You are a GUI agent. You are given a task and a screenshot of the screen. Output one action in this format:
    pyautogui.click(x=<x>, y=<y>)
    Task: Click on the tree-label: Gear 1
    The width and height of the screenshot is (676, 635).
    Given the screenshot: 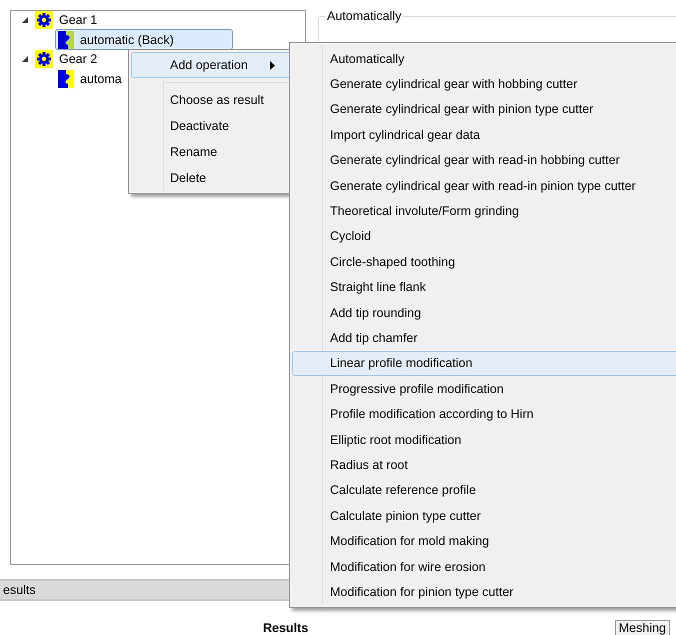 What is the action you would take?
    pyautogui.click(x=78, y=20)
    